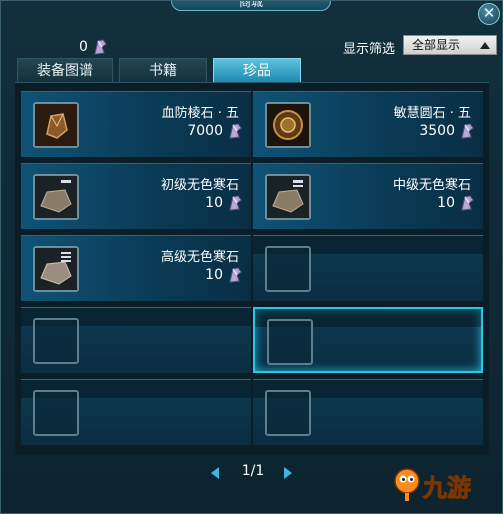 This screenshot has width=503, height=514. What do you see at coordinates (200, 113) in the screenshot?
I see `item-name: 血防棱石 · 五` at bounding box center [200, 113].